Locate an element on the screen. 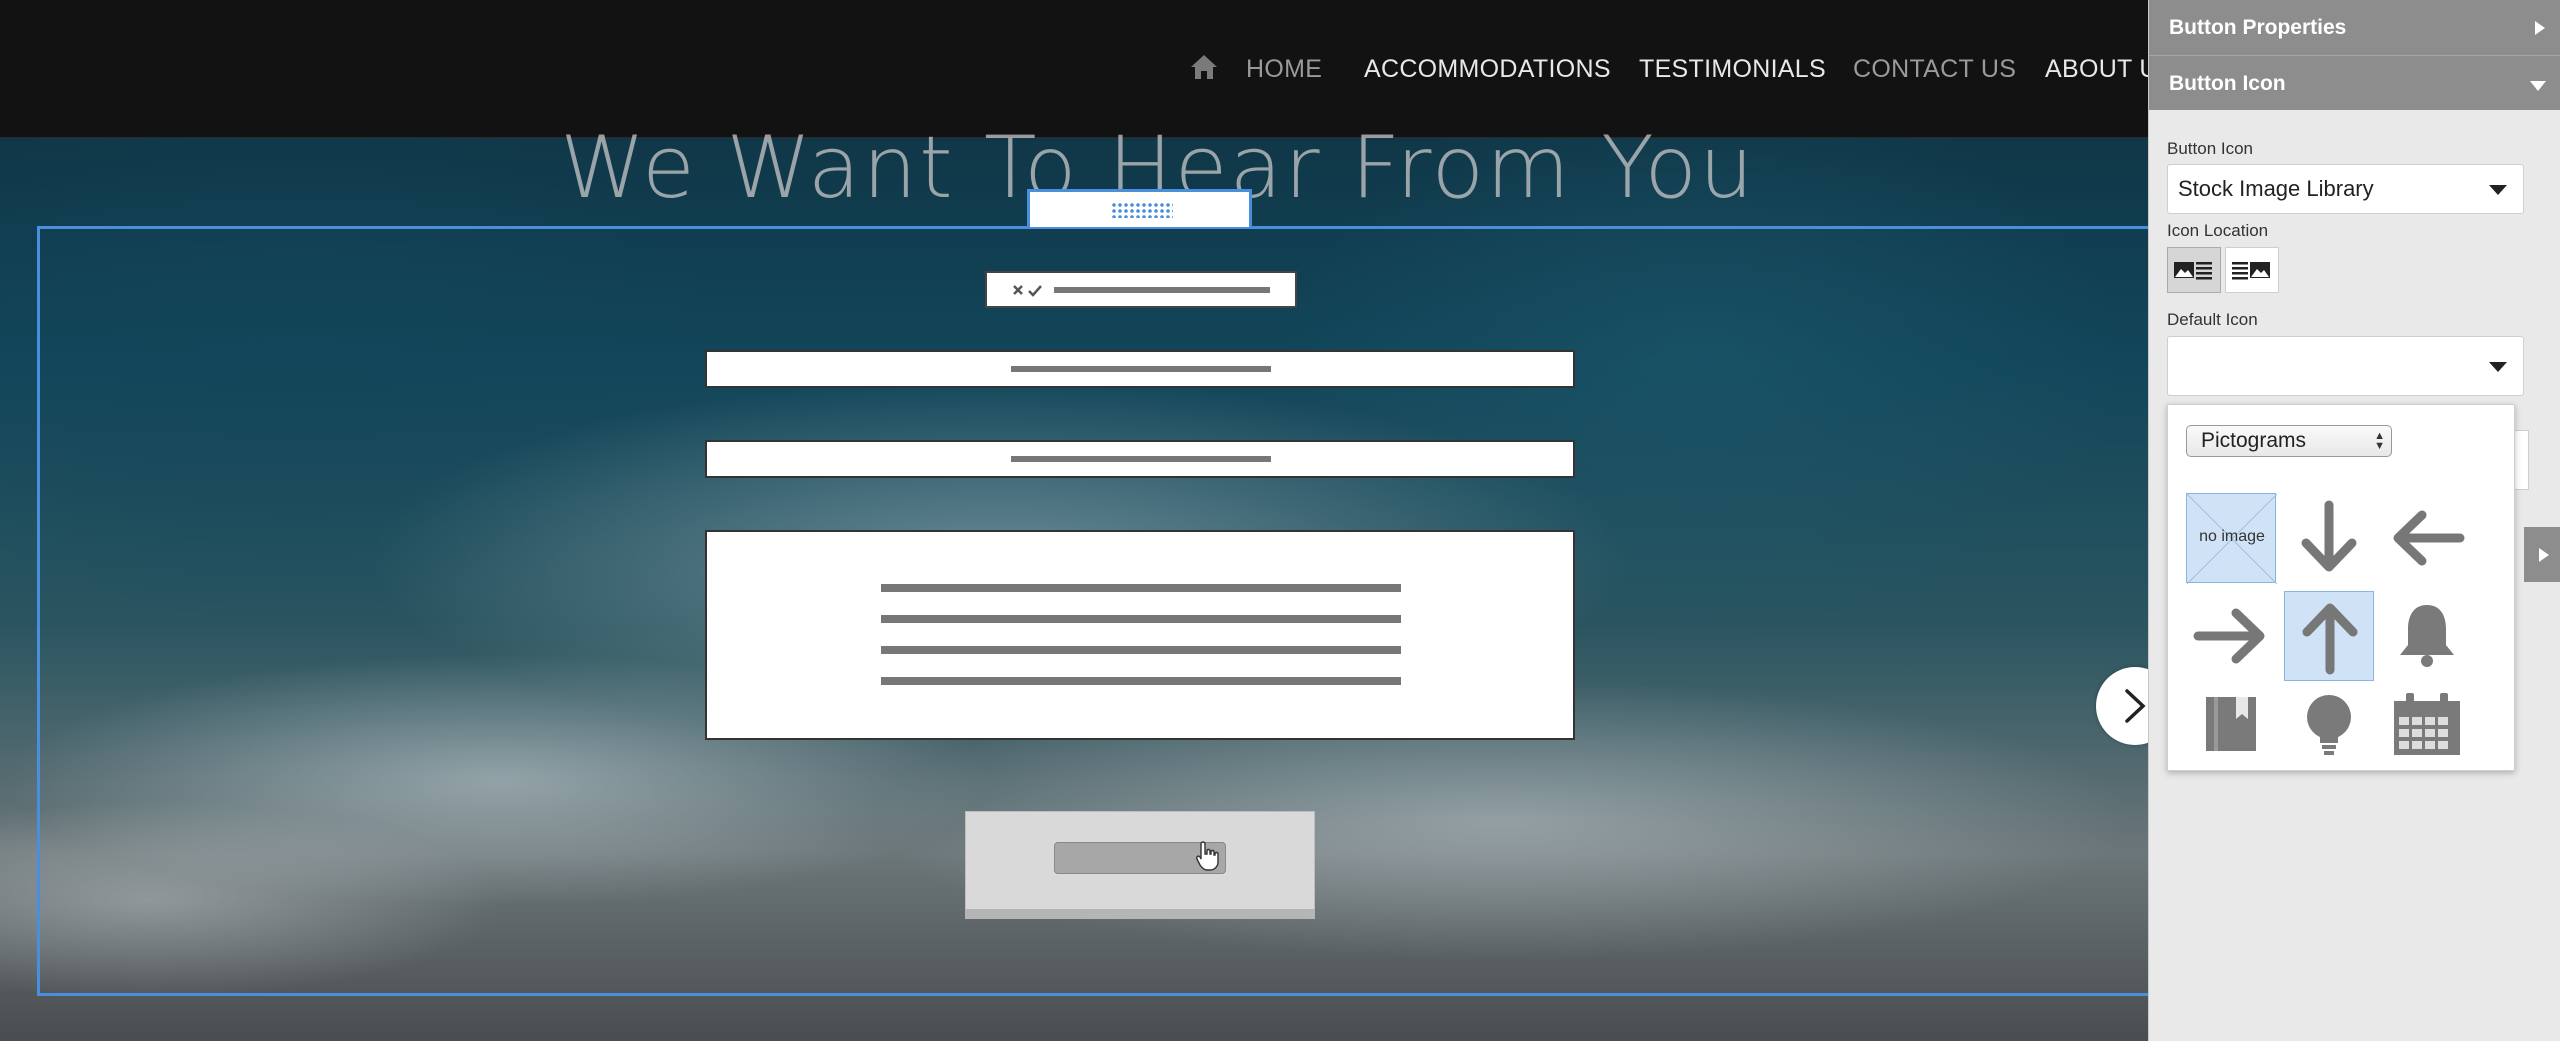 The height and width of the screenshot is (1041, 2560). chevron-right-icon is located at coordinates (2135, 706).